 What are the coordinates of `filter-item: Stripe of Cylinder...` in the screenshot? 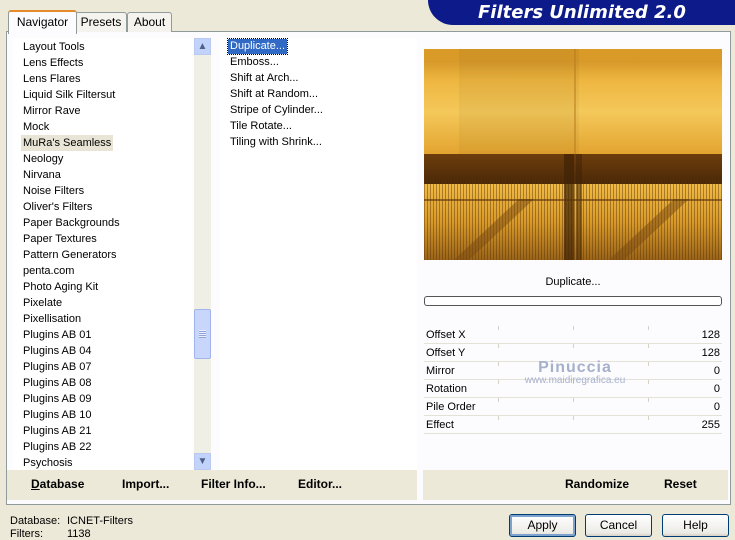 It's located at (276, 110).